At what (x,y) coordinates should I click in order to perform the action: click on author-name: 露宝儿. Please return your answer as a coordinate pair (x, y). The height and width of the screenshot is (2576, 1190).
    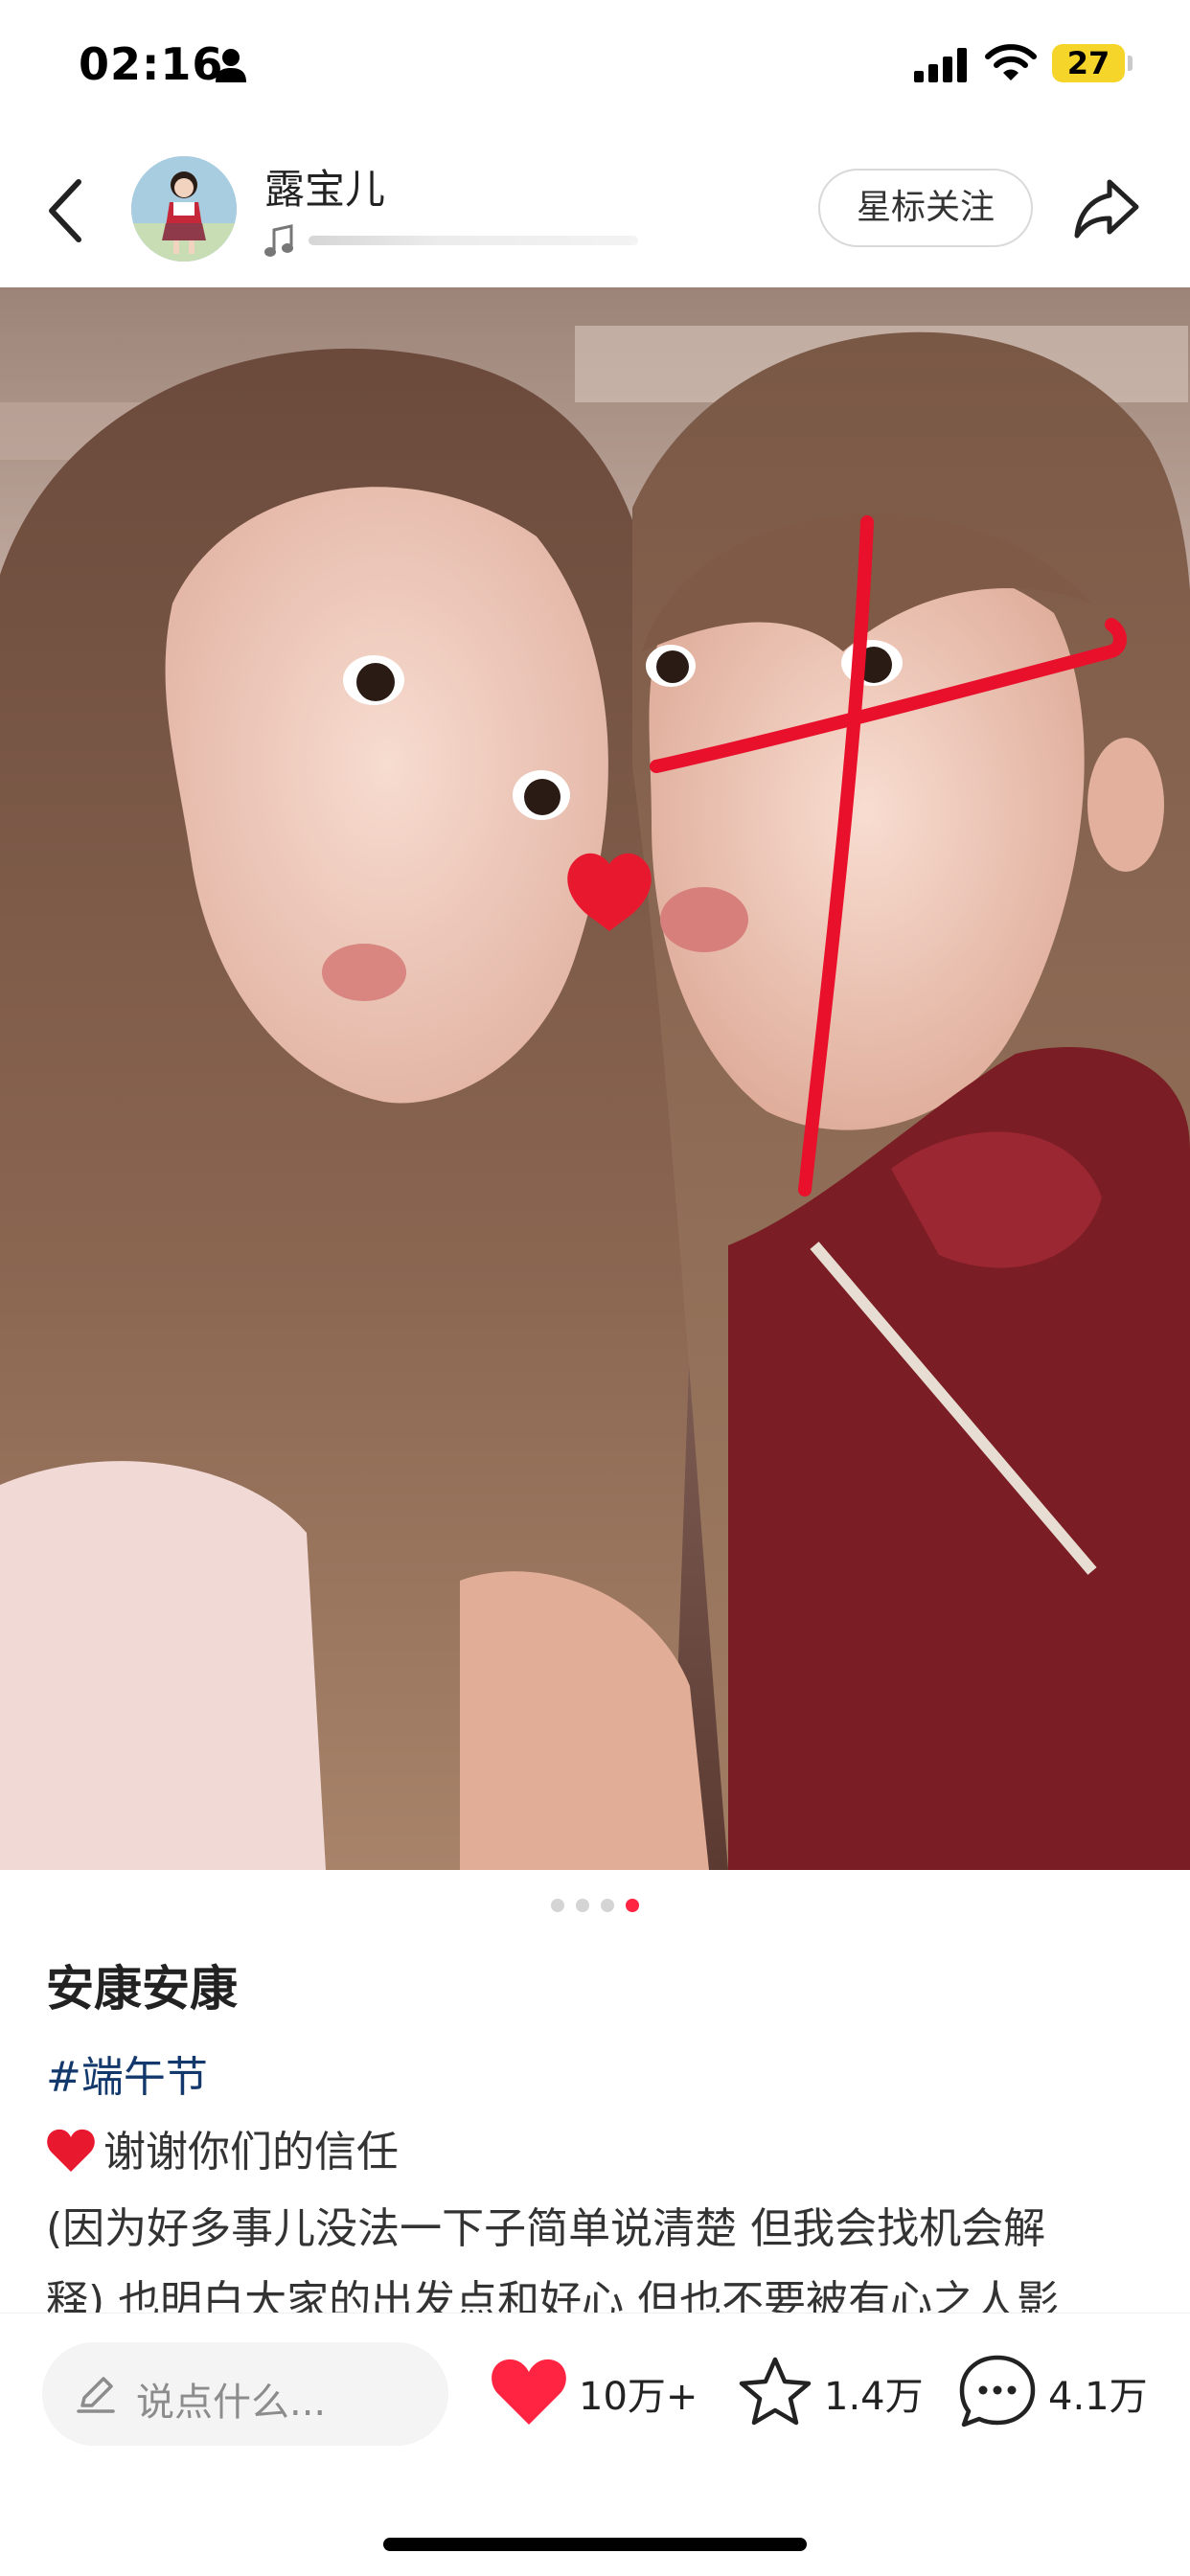
    Looking at the image, I should click on (325, 186).